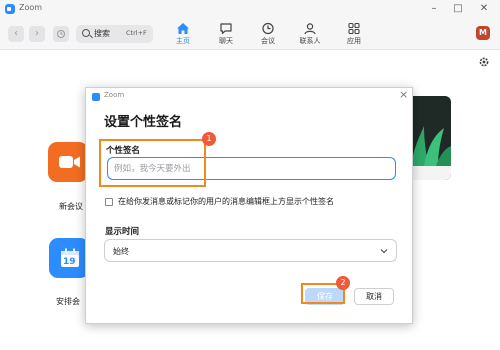  What do you see at coordinates (484, 8) in the screenshot?
I see `close-icon: ✕` at bounding box center [484, 8].